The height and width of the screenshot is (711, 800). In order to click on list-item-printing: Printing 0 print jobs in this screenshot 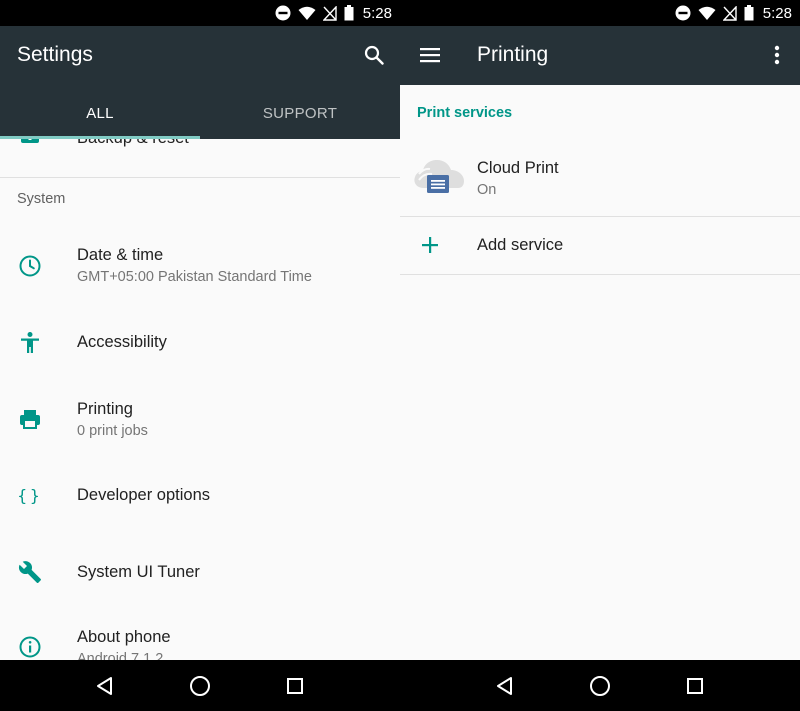, I will do `click(200, 419)`.